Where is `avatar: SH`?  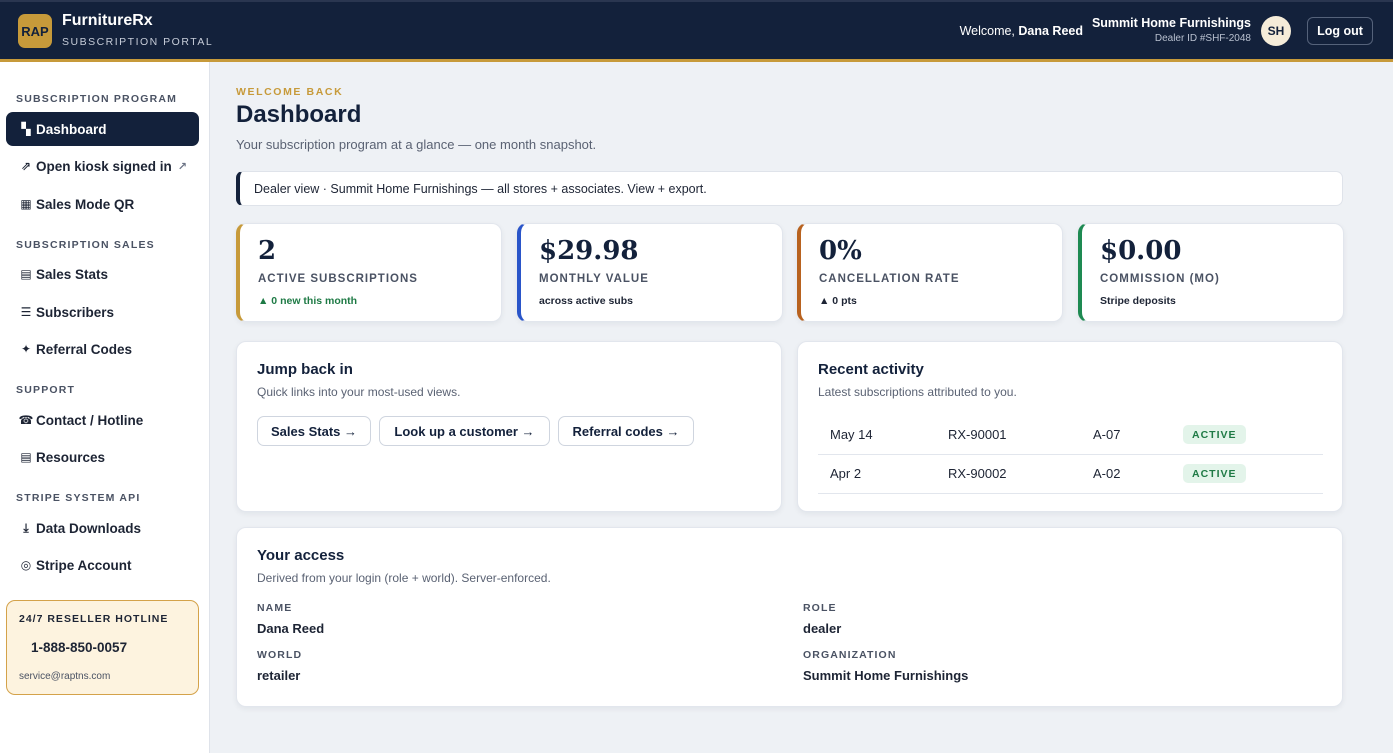
avatar: SH is located at coordinates (1276, 31).